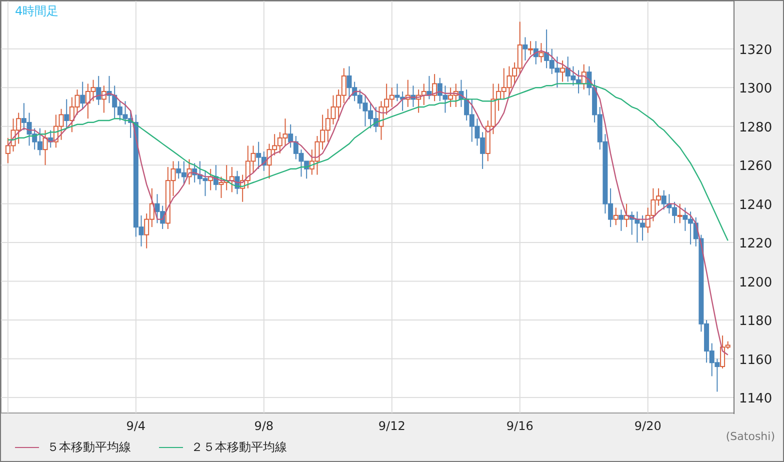  Describe the element at coordinates (392, 426) in the screenshot. I see `x-axis-label: 9/12` at that location.